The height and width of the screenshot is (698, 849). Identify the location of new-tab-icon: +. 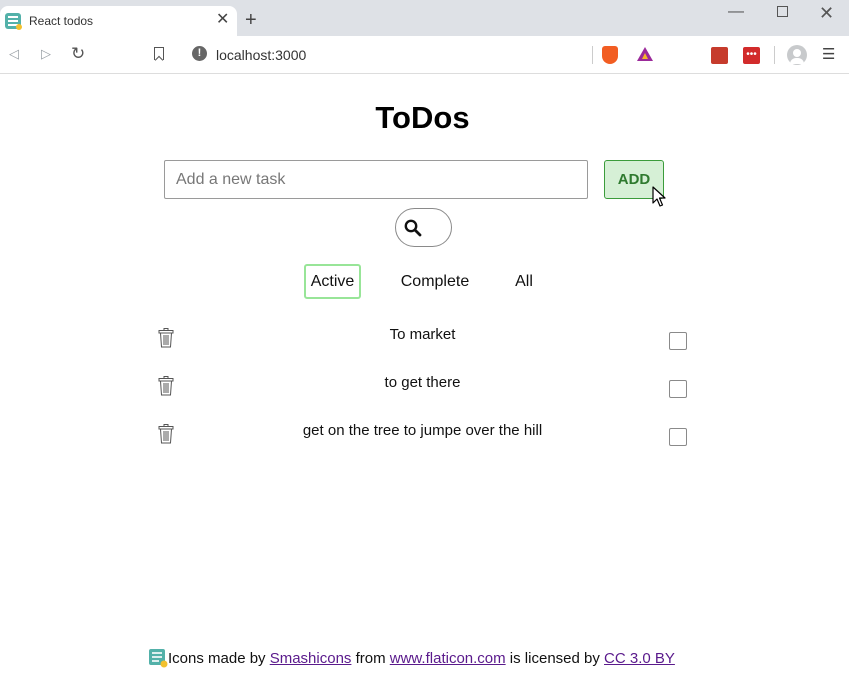
(251, 20).